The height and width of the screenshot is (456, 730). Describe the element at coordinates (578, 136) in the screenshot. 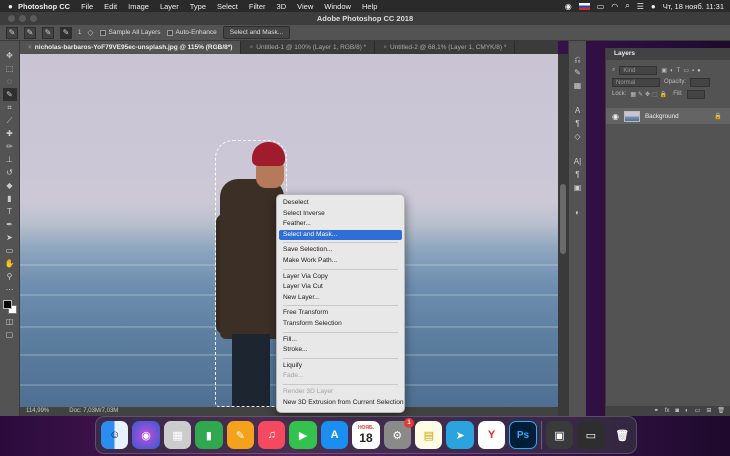

I see `glyphs-icon: ◇` at that location.